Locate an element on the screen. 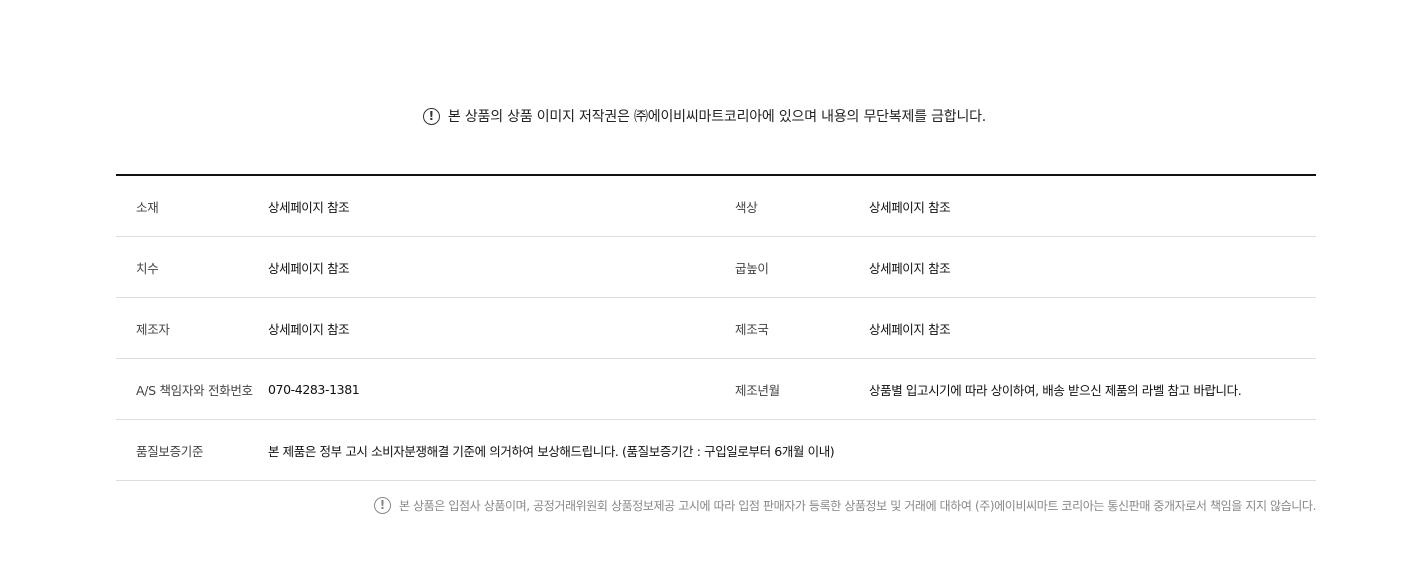 The width and height of the screenshot is (1409, 584). value-color: 상세페이지 참조 is located at coordinates (910, 207).